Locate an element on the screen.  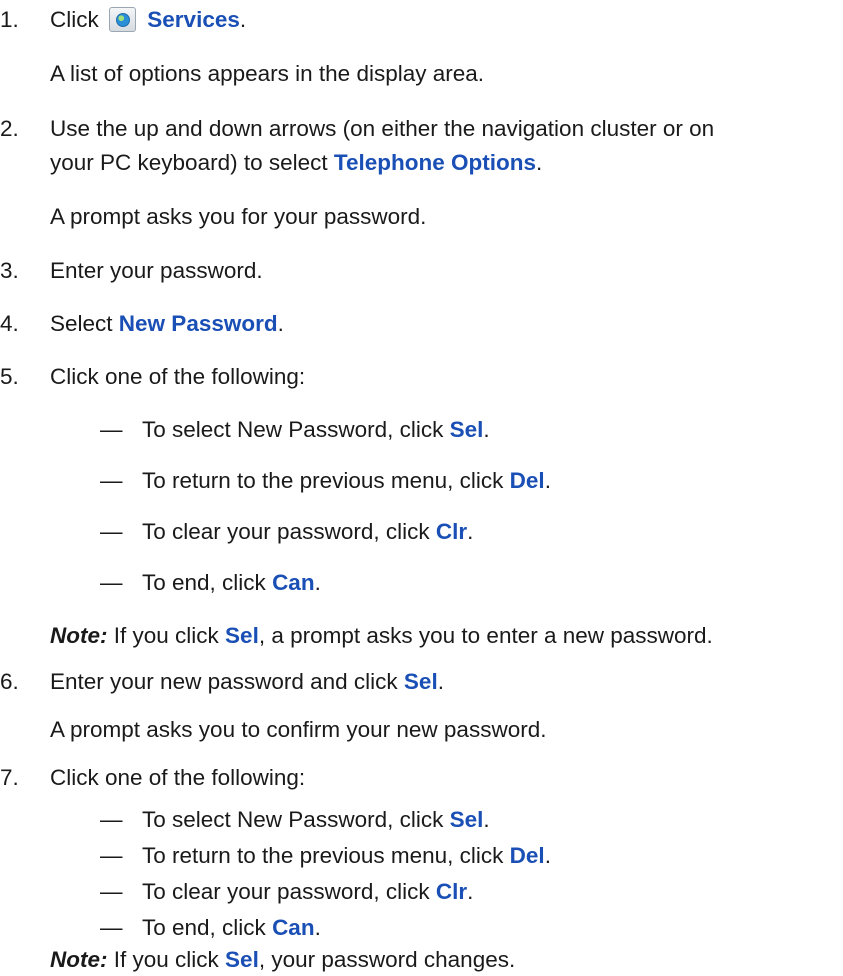
step-number: 7. is located at coordinates (9, 777).